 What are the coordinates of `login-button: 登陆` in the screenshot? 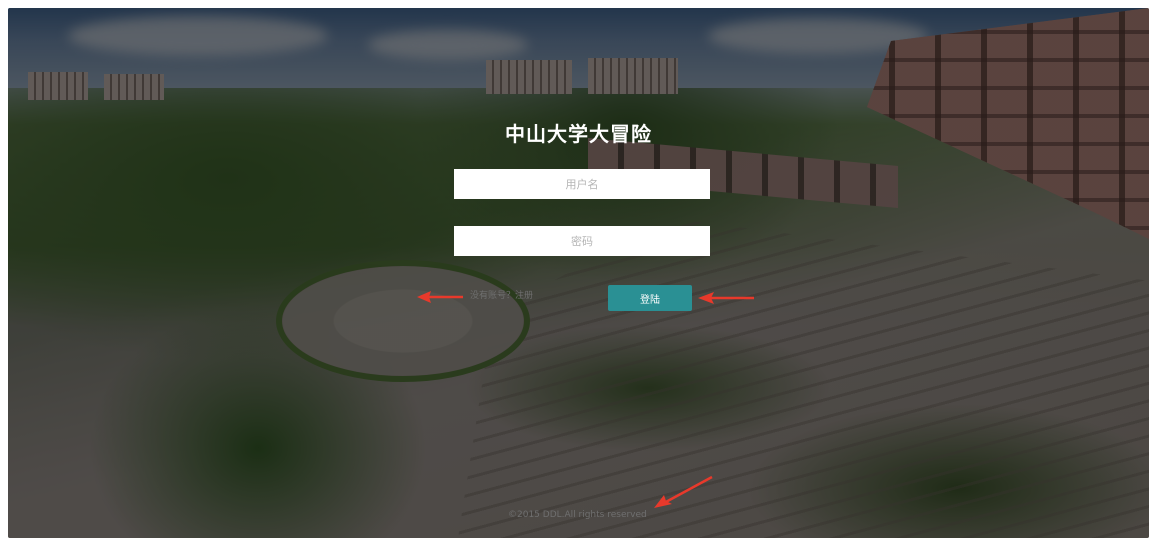 It's located at (650, 298).